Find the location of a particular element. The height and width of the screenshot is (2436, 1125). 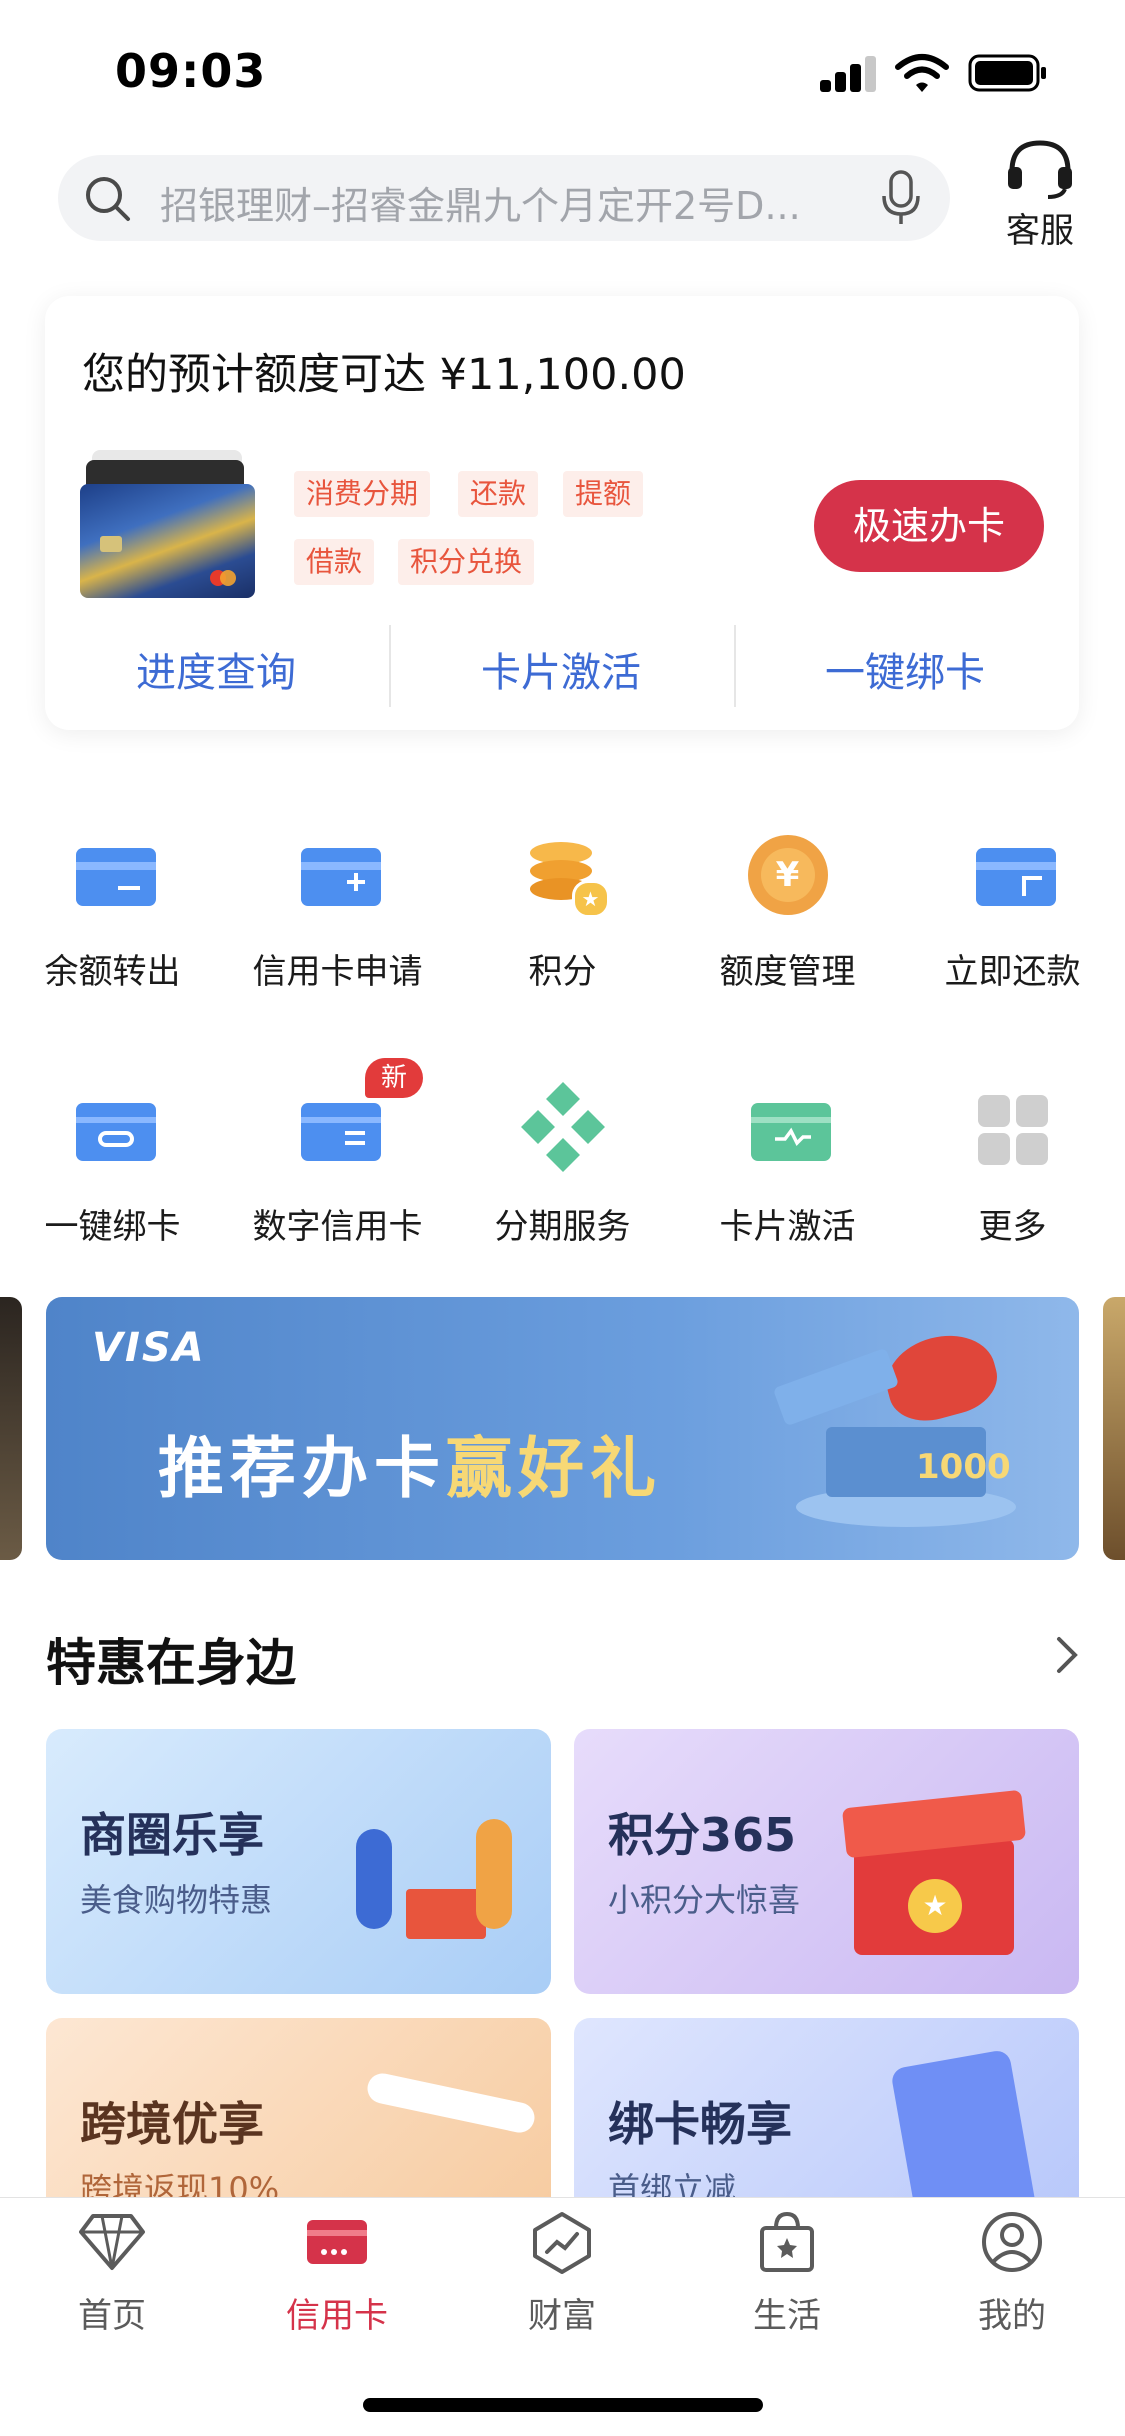

card-link-icon is located at coordinates (113, 1130).